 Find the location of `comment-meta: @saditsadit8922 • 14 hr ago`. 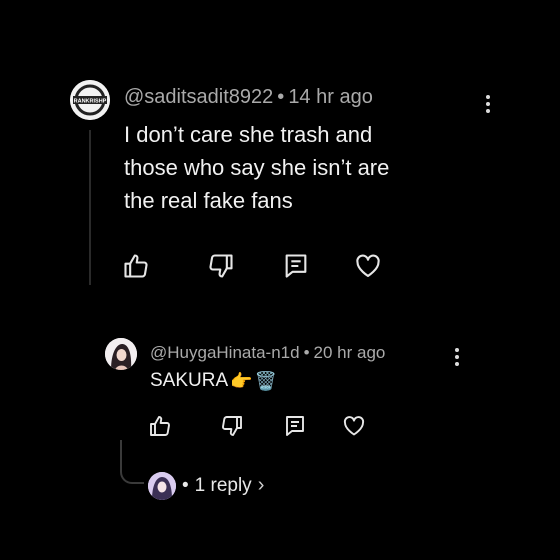

comment-meta: @saditsadit8922 • 14 hr ago is located at coordinates (248, 97).